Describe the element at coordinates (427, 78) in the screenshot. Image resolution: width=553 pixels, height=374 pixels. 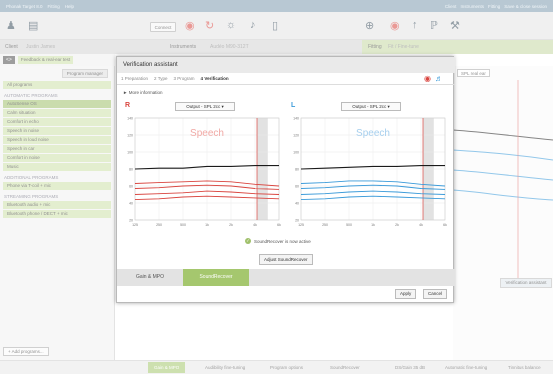
I see `ear-stimulus-icon: ◉` at that location.